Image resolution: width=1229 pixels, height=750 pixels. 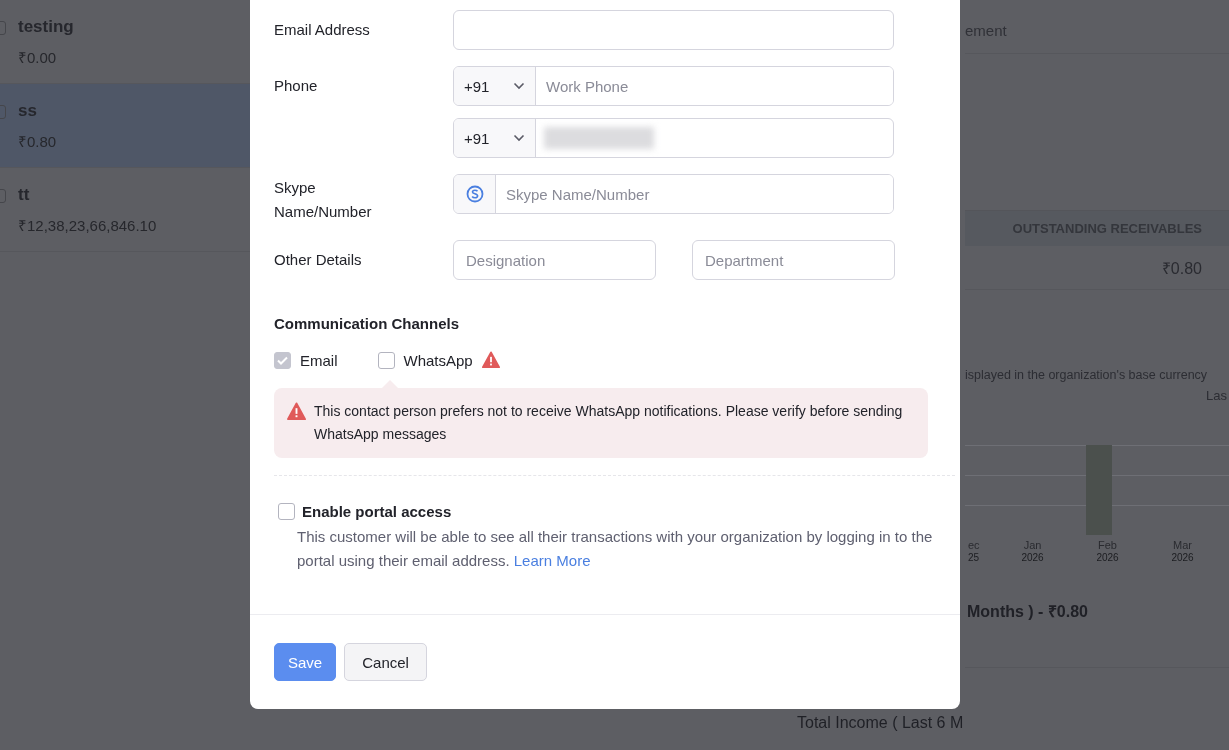 What do you see at coordinates (673, 194) in the screenshot?
I see `skype-field: Skype Name/Number` at bounding box center [673, 194].